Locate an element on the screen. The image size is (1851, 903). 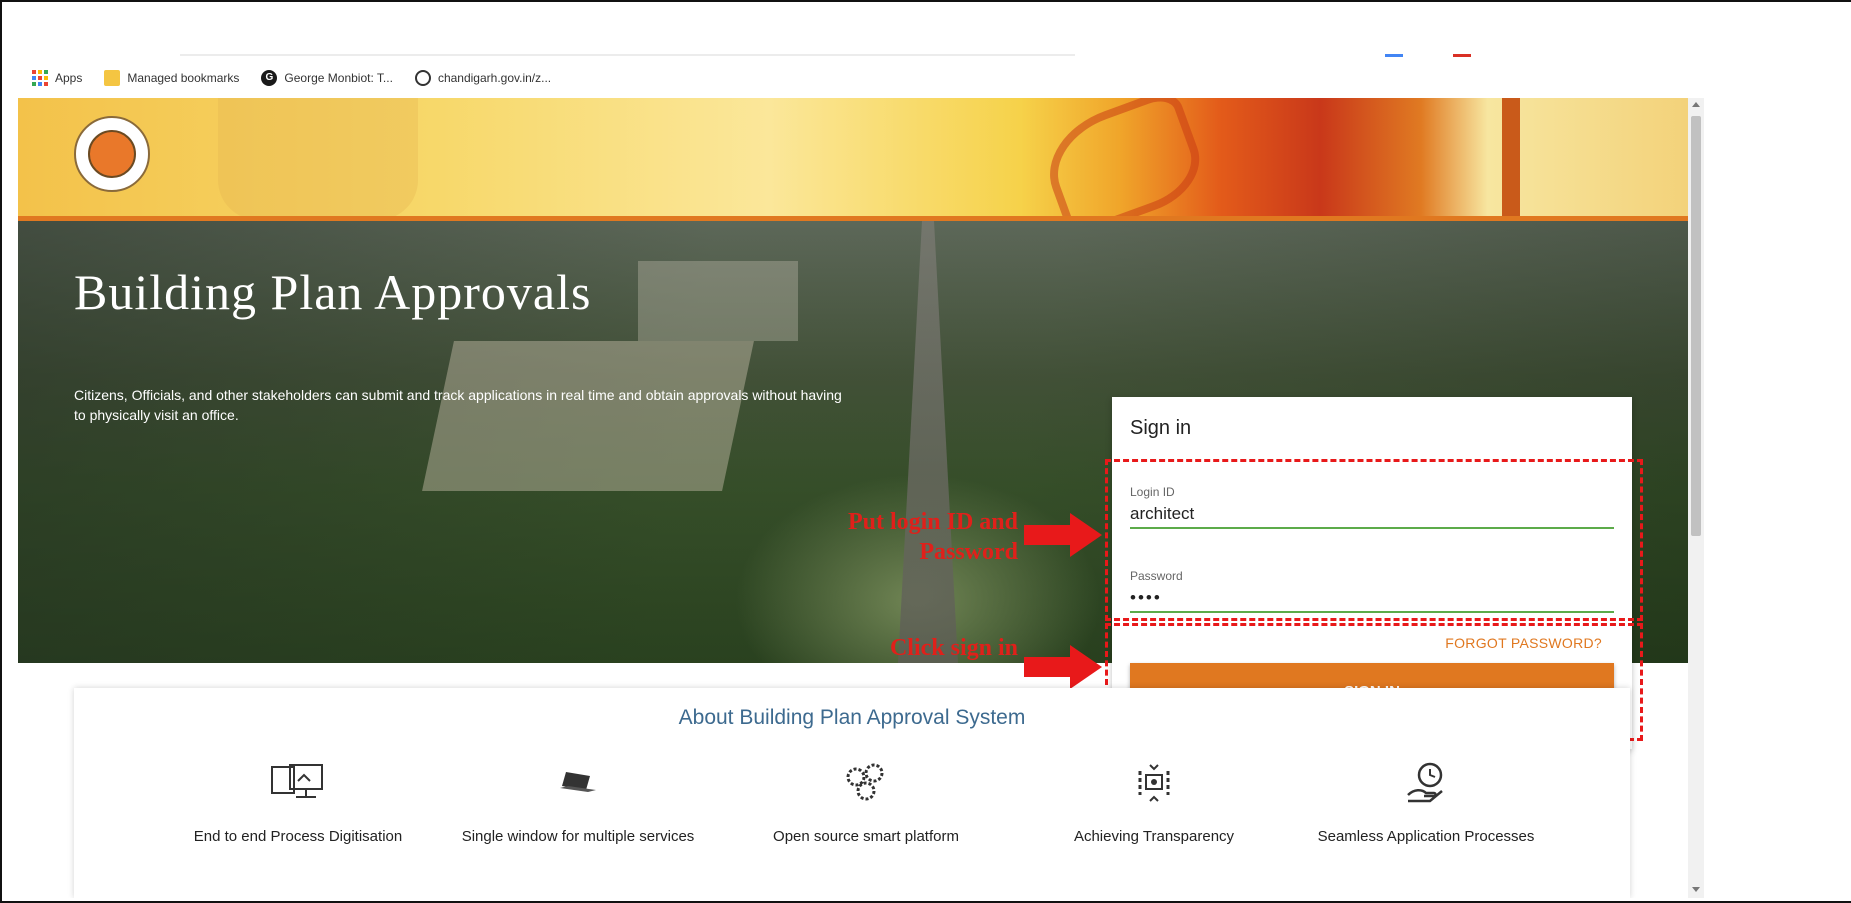
folder-icon is located at coordinates (112, 78).